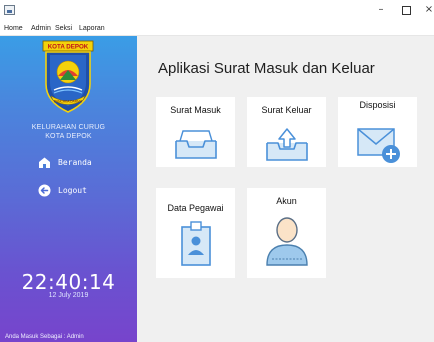 The image size is (434, 342). I want to click on tile-surat-keluar-label: Surat Keluar, so click(286, 110).